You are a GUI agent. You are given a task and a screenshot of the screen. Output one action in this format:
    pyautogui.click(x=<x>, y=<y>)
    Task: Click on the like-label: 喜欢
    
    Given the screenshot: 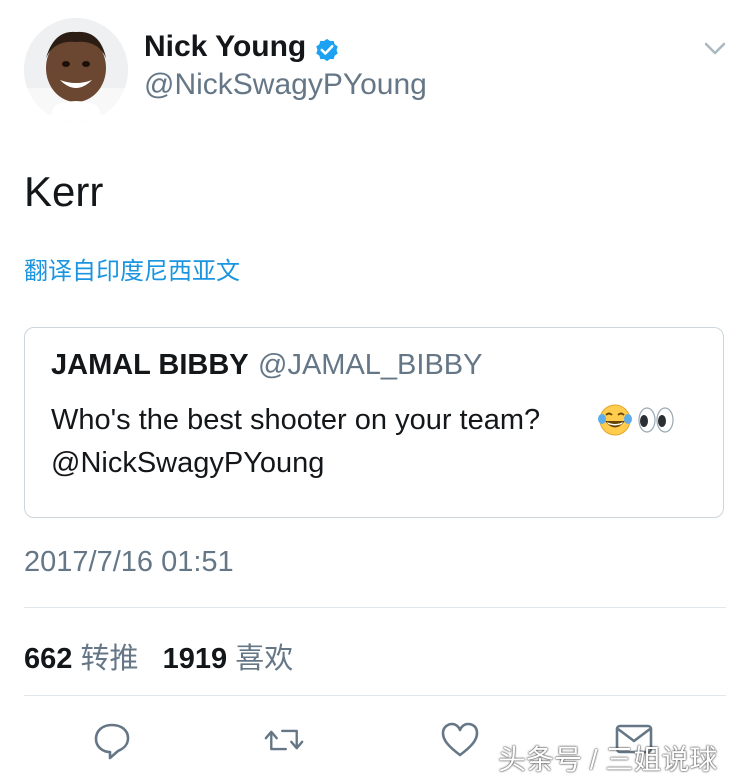 What is the action you would take?
    pyautogui.click(x=264, y=659)
    